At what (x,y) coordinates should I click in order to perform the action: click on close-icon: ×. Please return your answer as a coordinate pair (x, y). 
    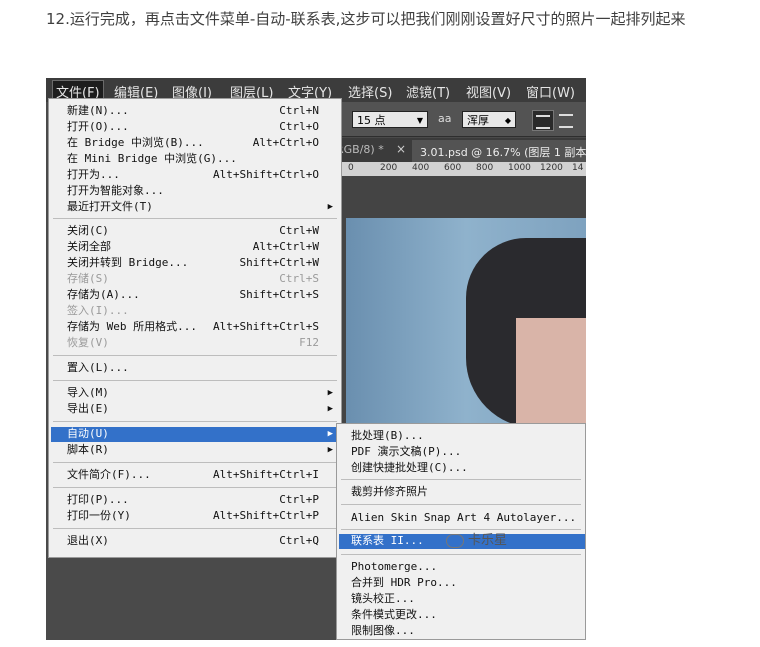
    Looking at the image, I should click on (401, 149).